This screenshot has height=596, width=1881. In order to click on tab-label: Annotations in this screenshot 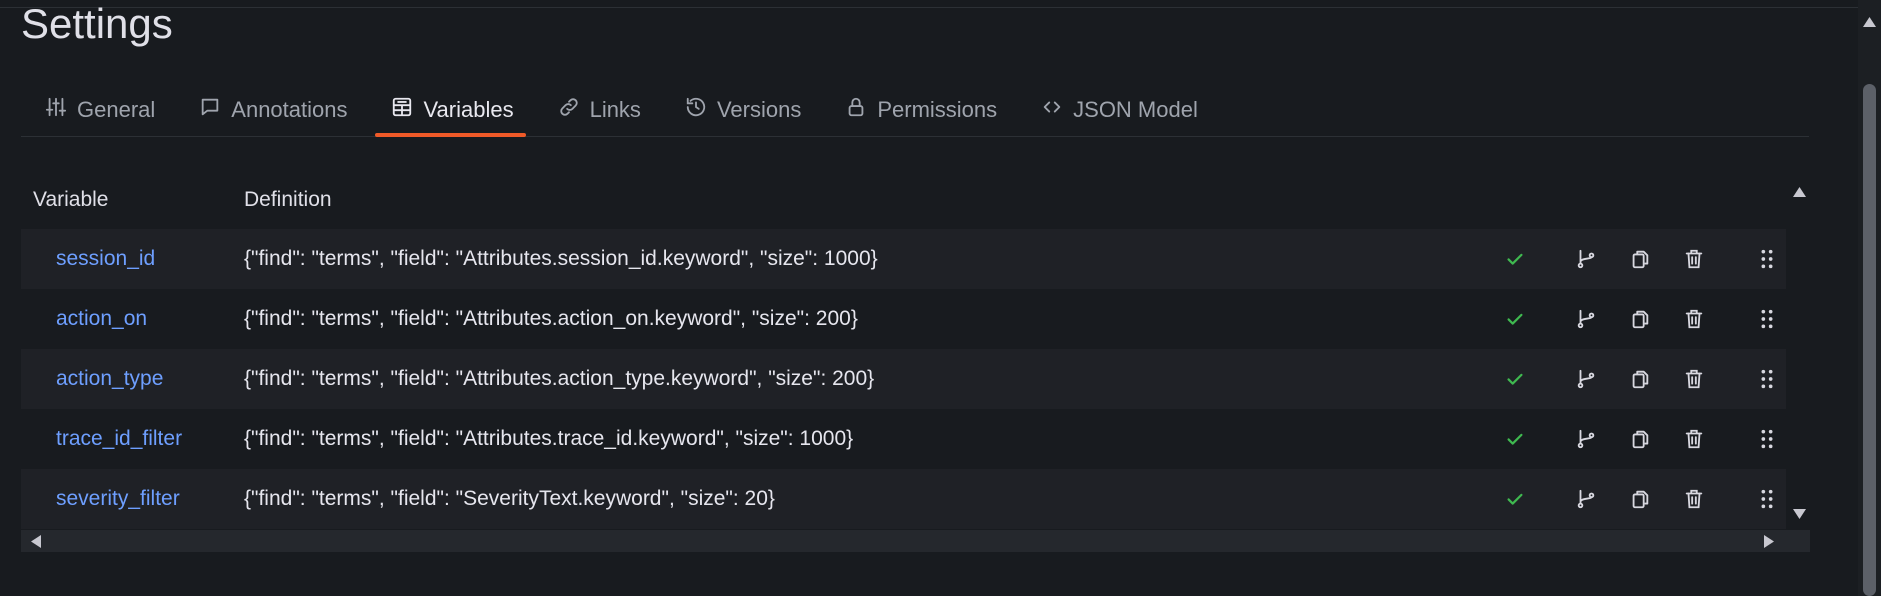, I will do `click(289, 109)`.